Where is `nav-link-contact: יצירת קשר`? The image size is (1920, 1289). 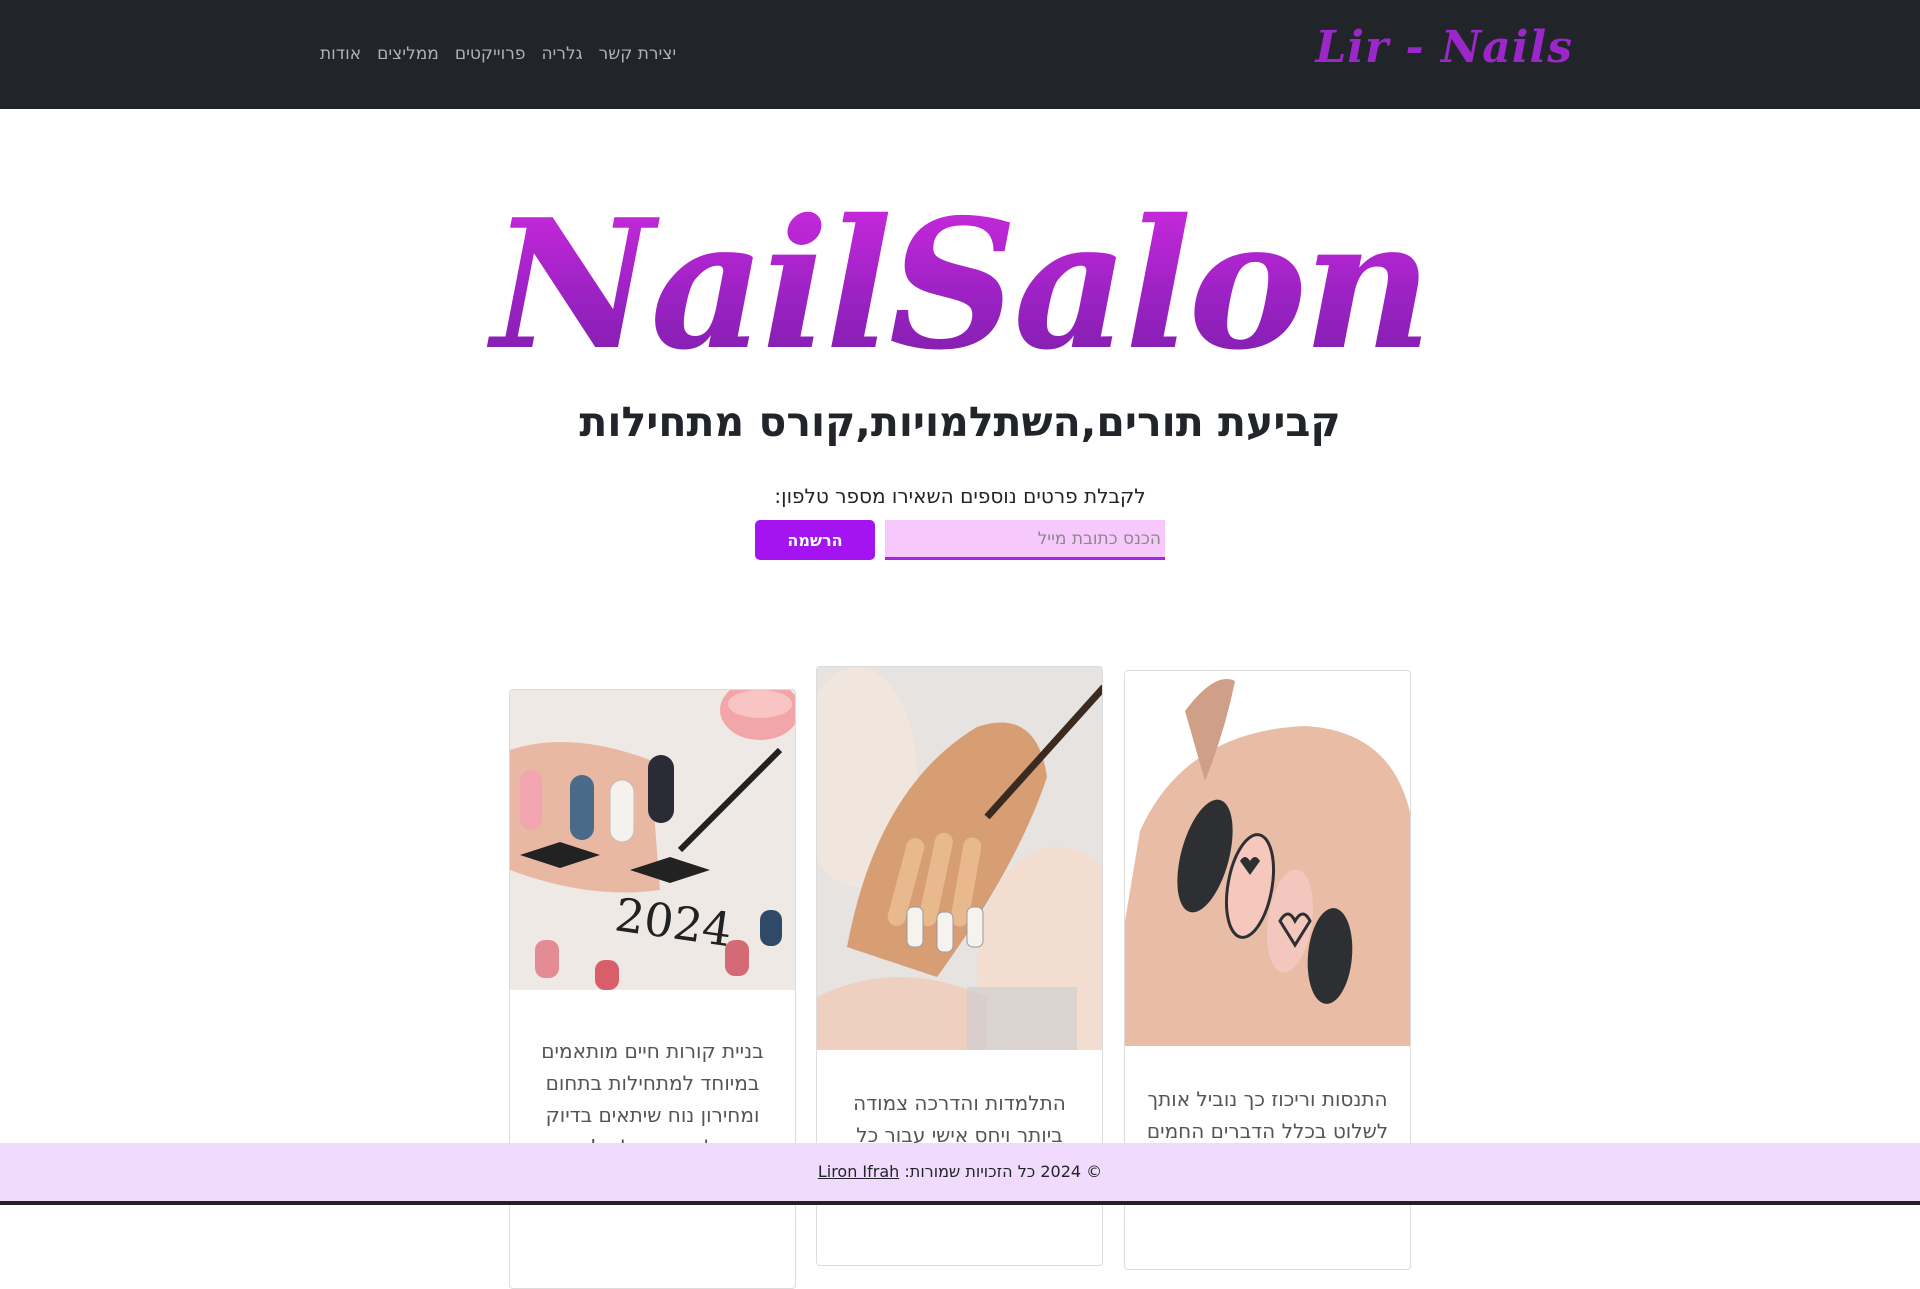 nav-link-contact: יצירת קשר is located at coordinates (638, 54).